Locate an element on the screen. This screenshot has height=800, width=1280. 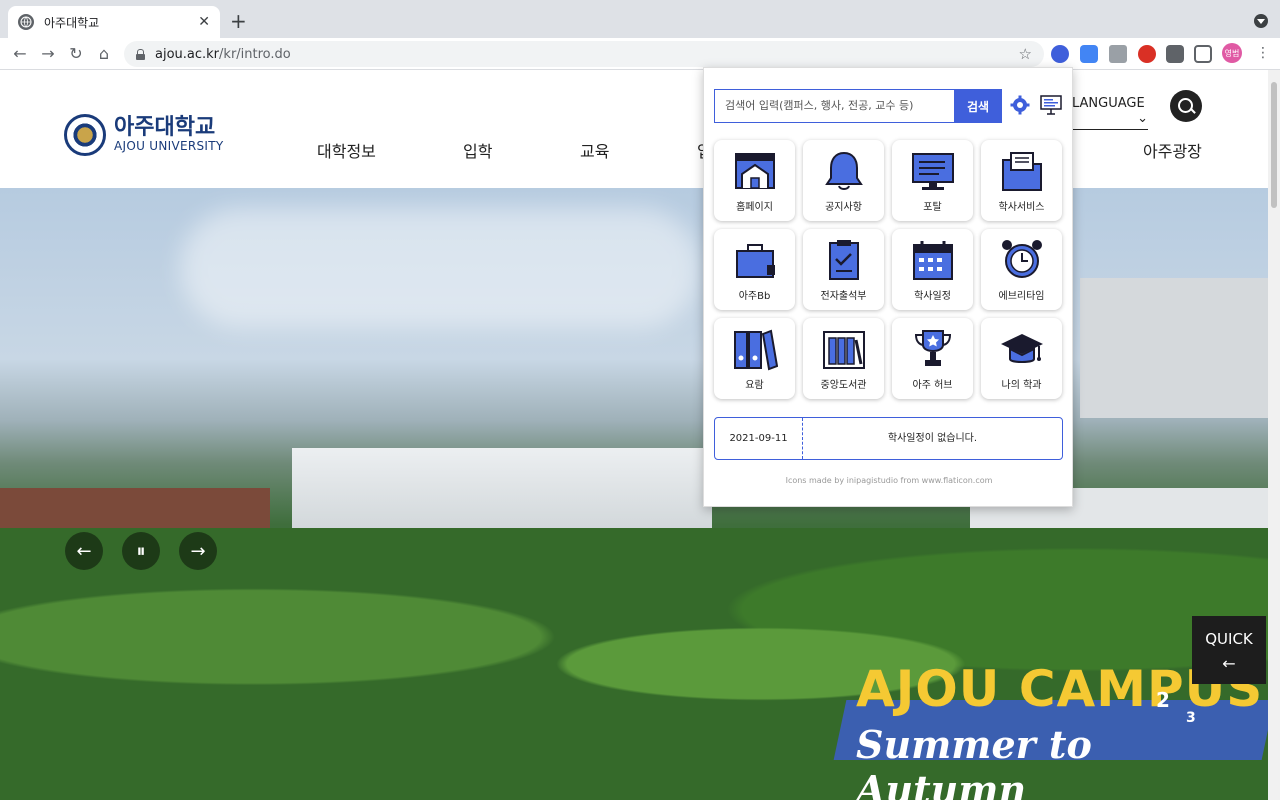
shortcut-card: 요람 is located at coordinates (754, 358).